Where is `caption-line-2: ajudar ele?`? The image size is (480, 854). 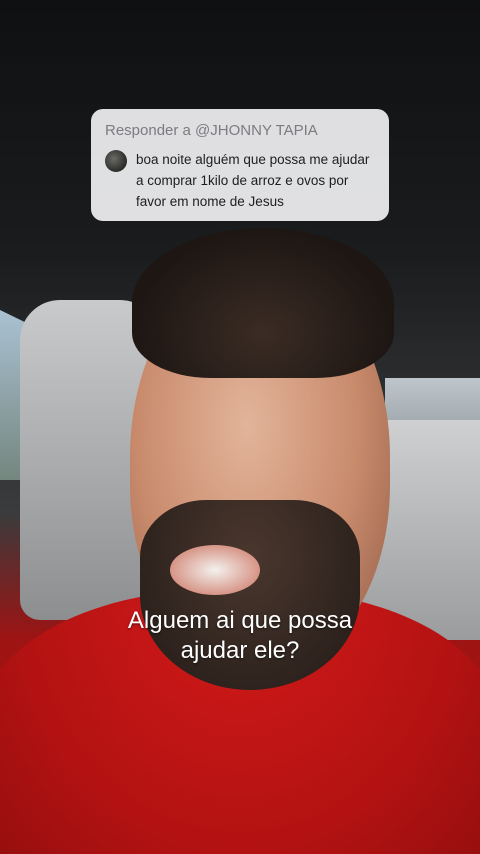
caption-line-2: ajudar ele? is located at coordinates (240, 650).